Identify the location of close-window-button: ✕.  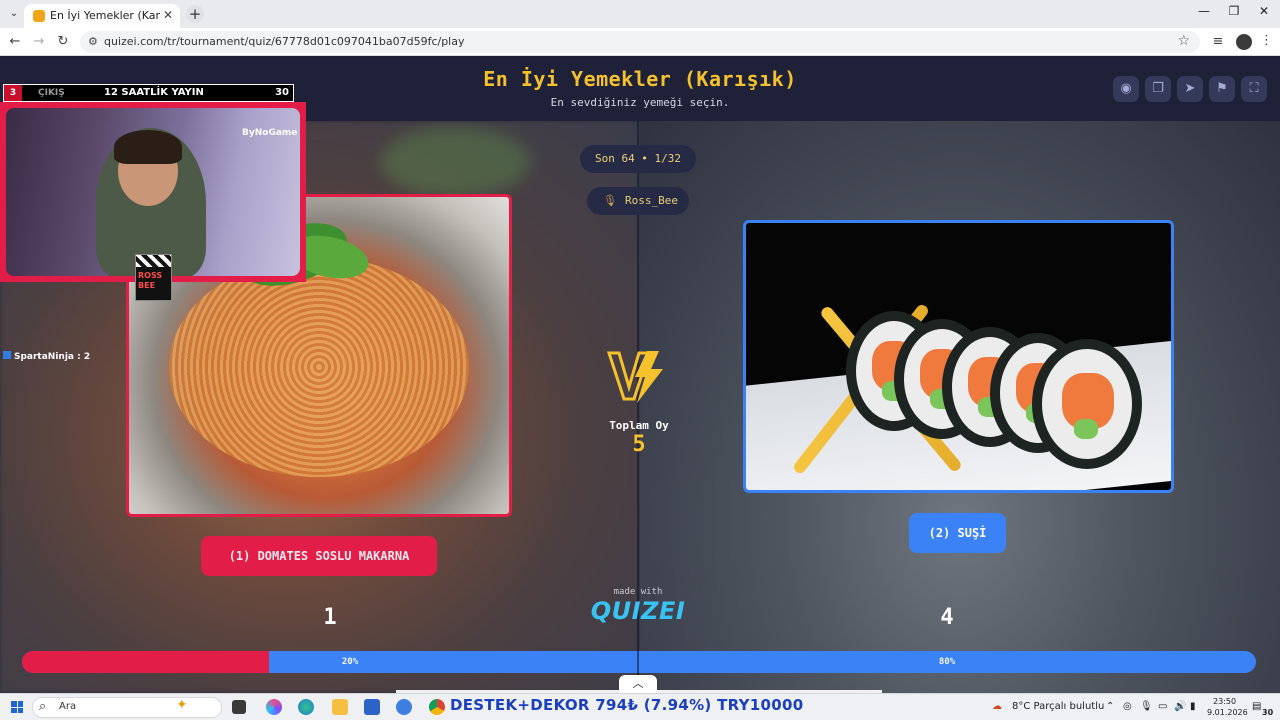
(1264, 11).